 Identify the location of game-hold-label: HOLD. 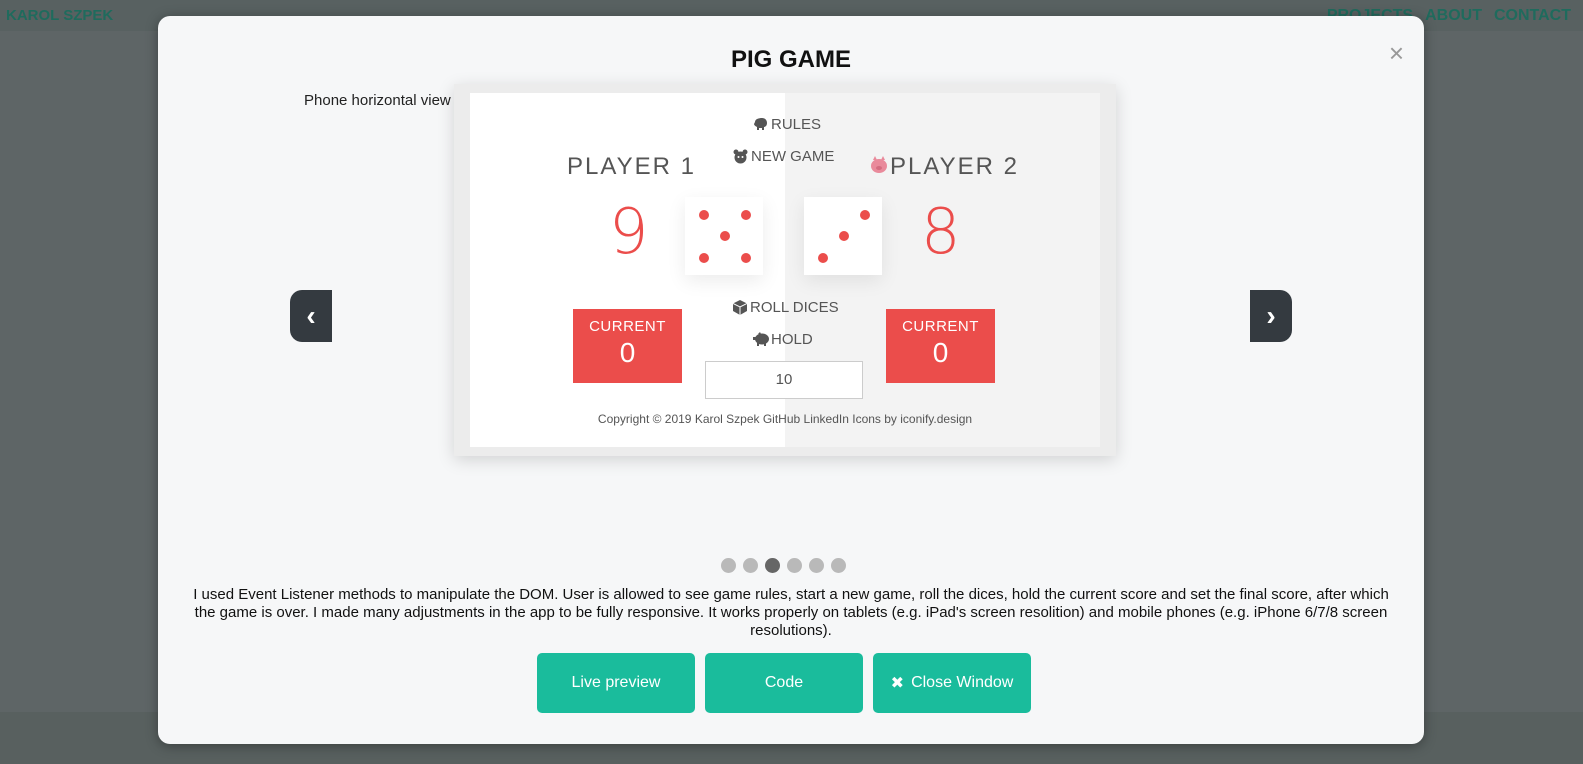
(792, 339).